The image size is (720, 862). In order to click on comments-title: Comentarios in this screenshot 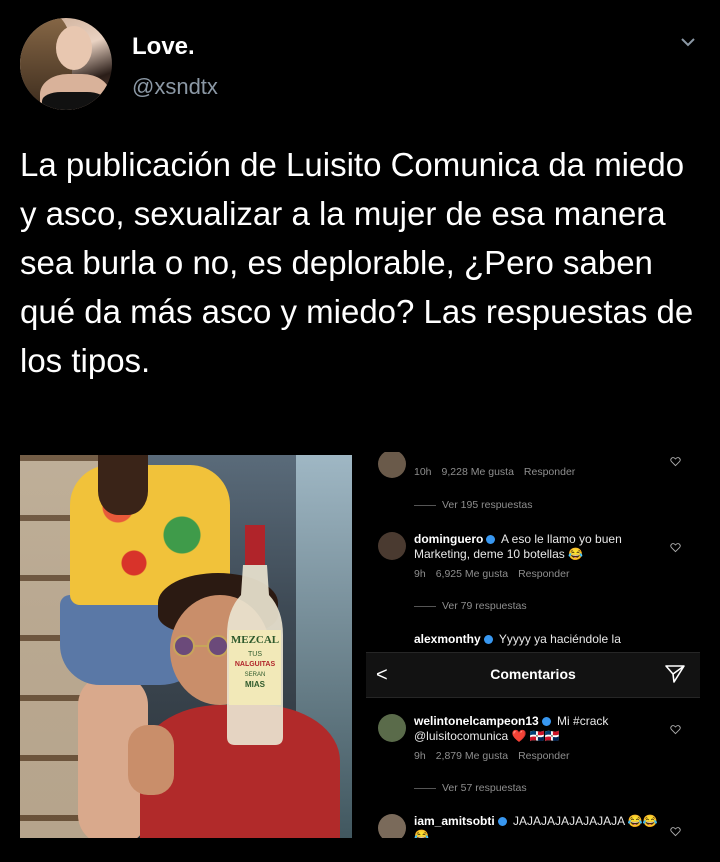, I will do `click(533, 674)`.